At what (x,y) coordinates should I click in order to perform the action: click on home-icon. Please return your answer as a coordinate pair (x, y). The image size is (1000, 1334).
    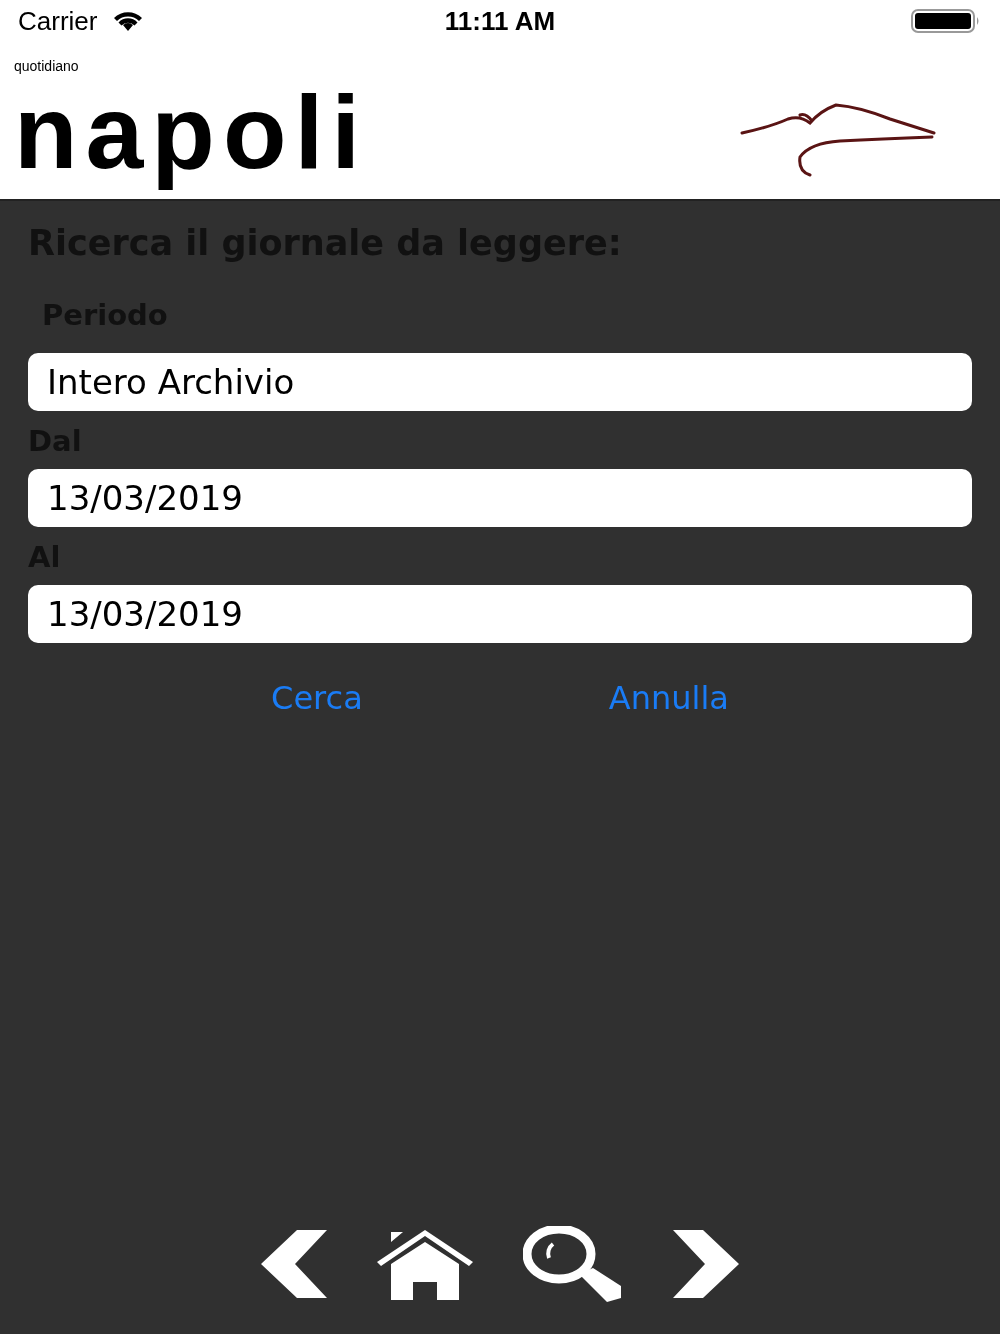
    Looking at the image, I should click on (425, 1264).